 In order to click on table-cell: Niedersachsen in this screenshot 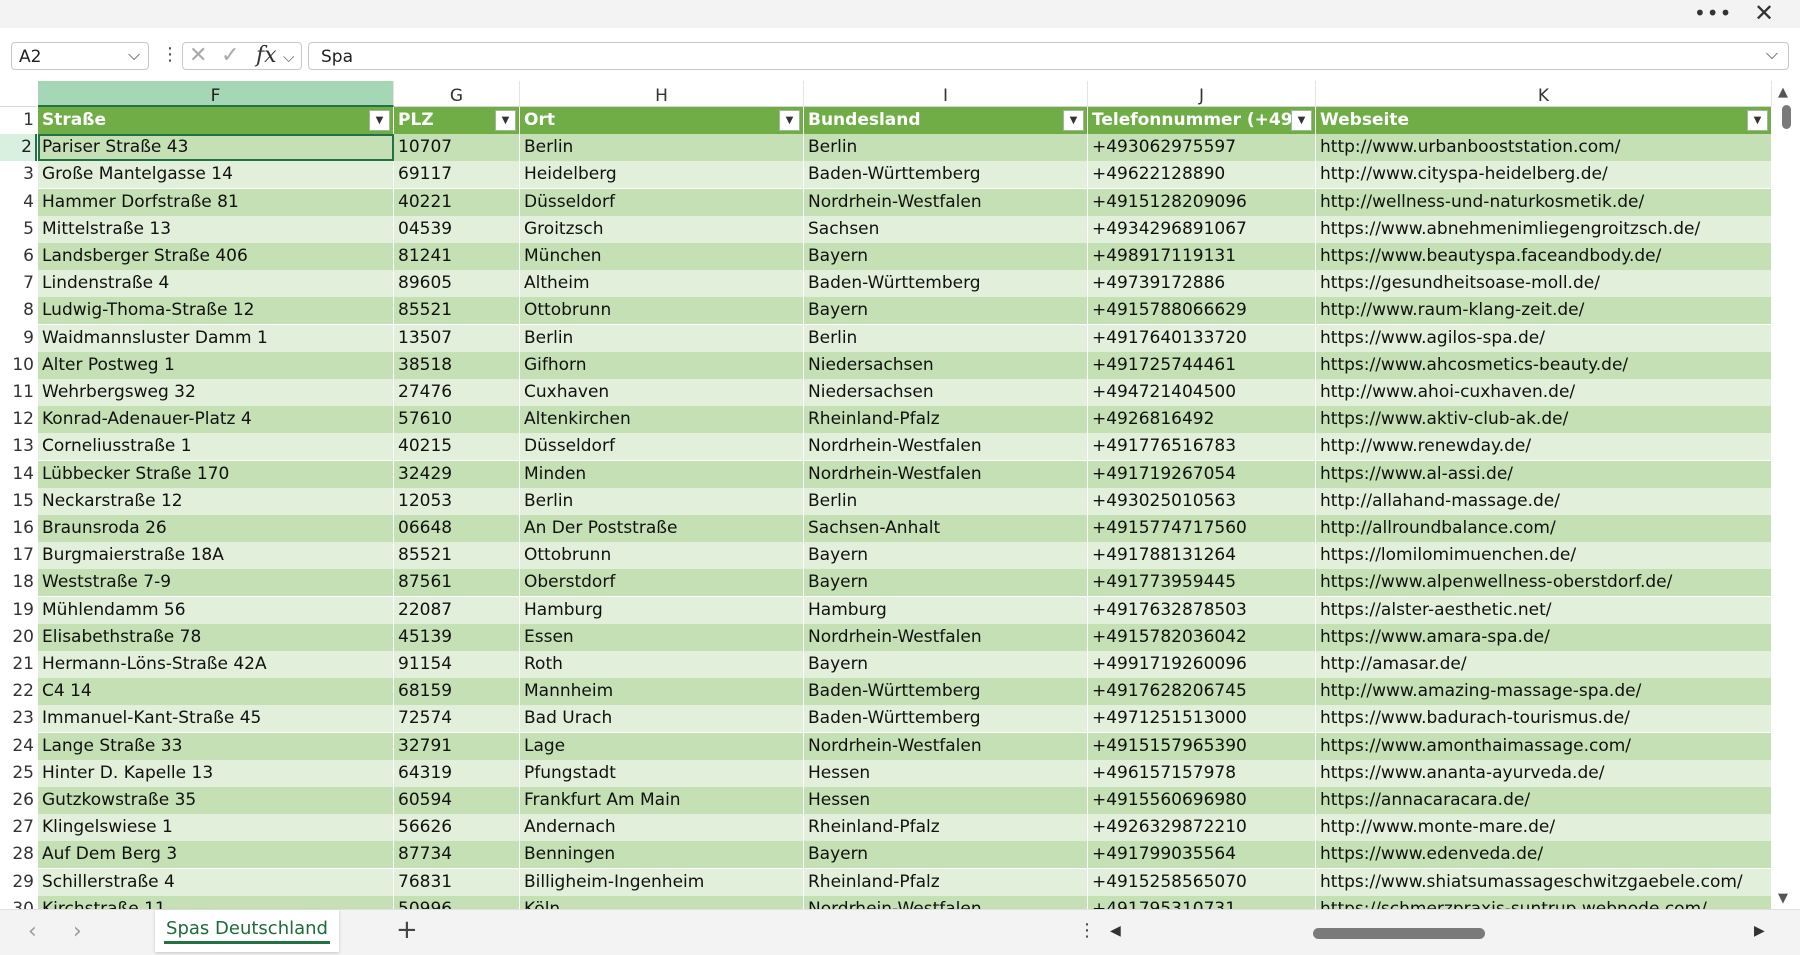, I will do `click(946, 392)`.